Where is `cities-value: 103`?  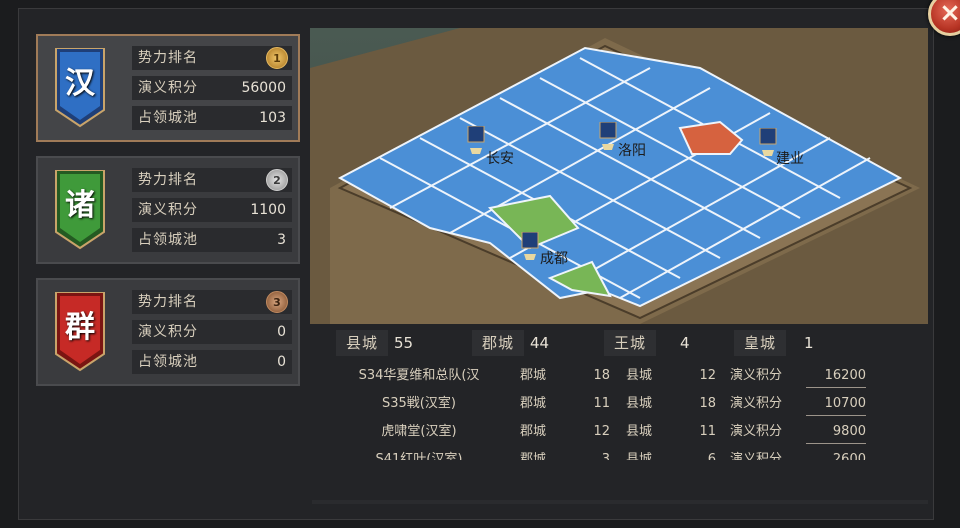 cities-value: 103 is located at coordinates (272, 118).